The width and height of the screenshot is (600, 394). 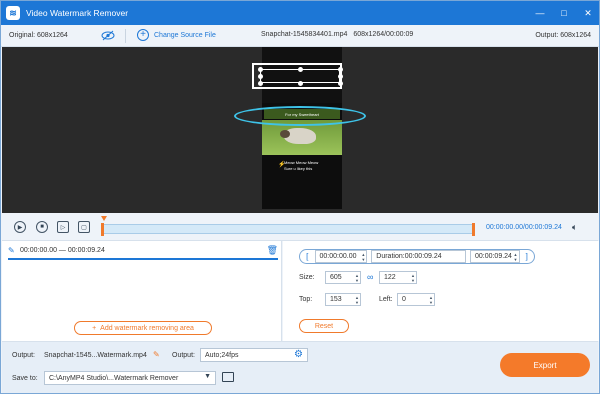 I want to click on song-artist: Sure u likey this, so click(x=298, y=168).